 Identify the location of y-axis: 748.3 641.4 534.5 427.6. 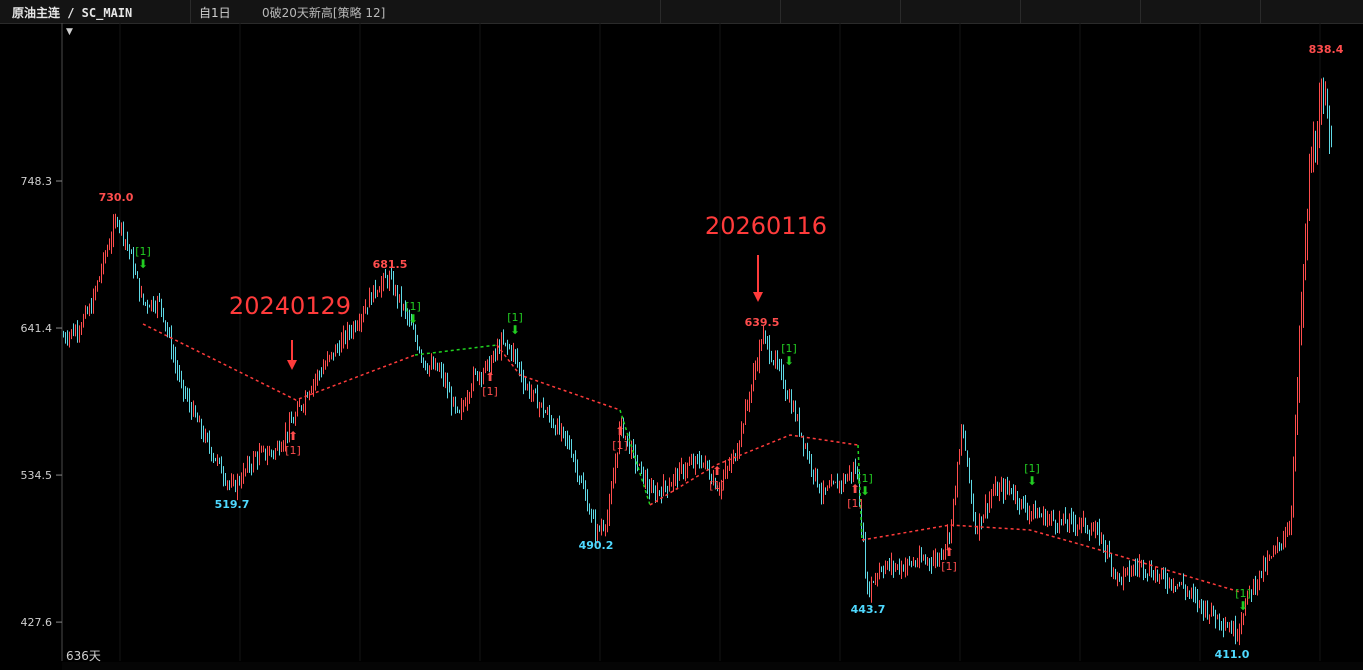
(41, 402).